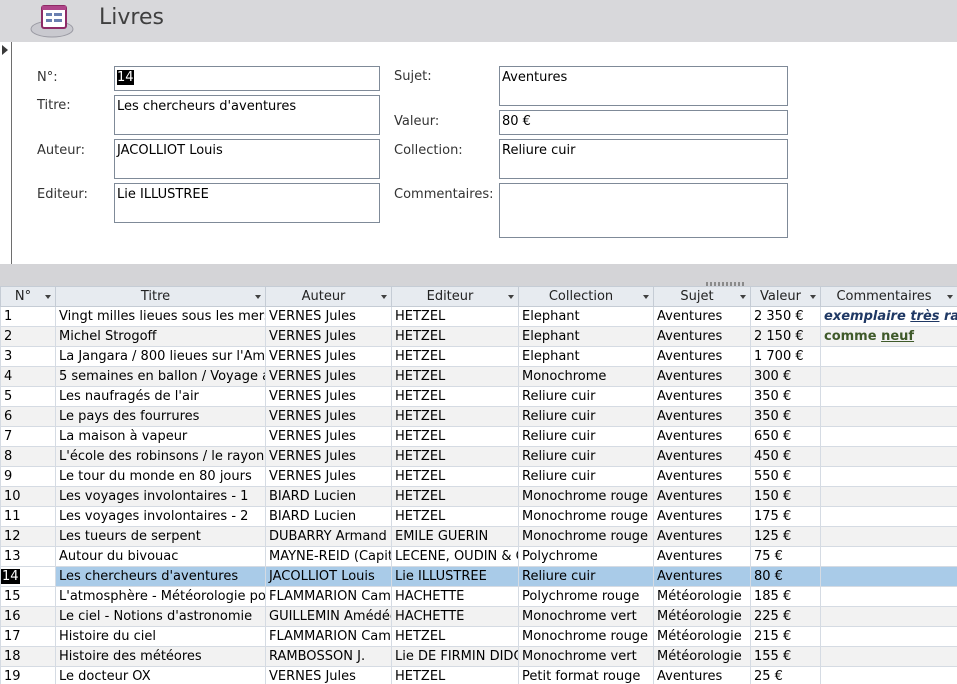  Describe the element at coordinates (160, 576) in the screenshot. I see `cell-titre: Les chercheurs d'aventures` at that location.